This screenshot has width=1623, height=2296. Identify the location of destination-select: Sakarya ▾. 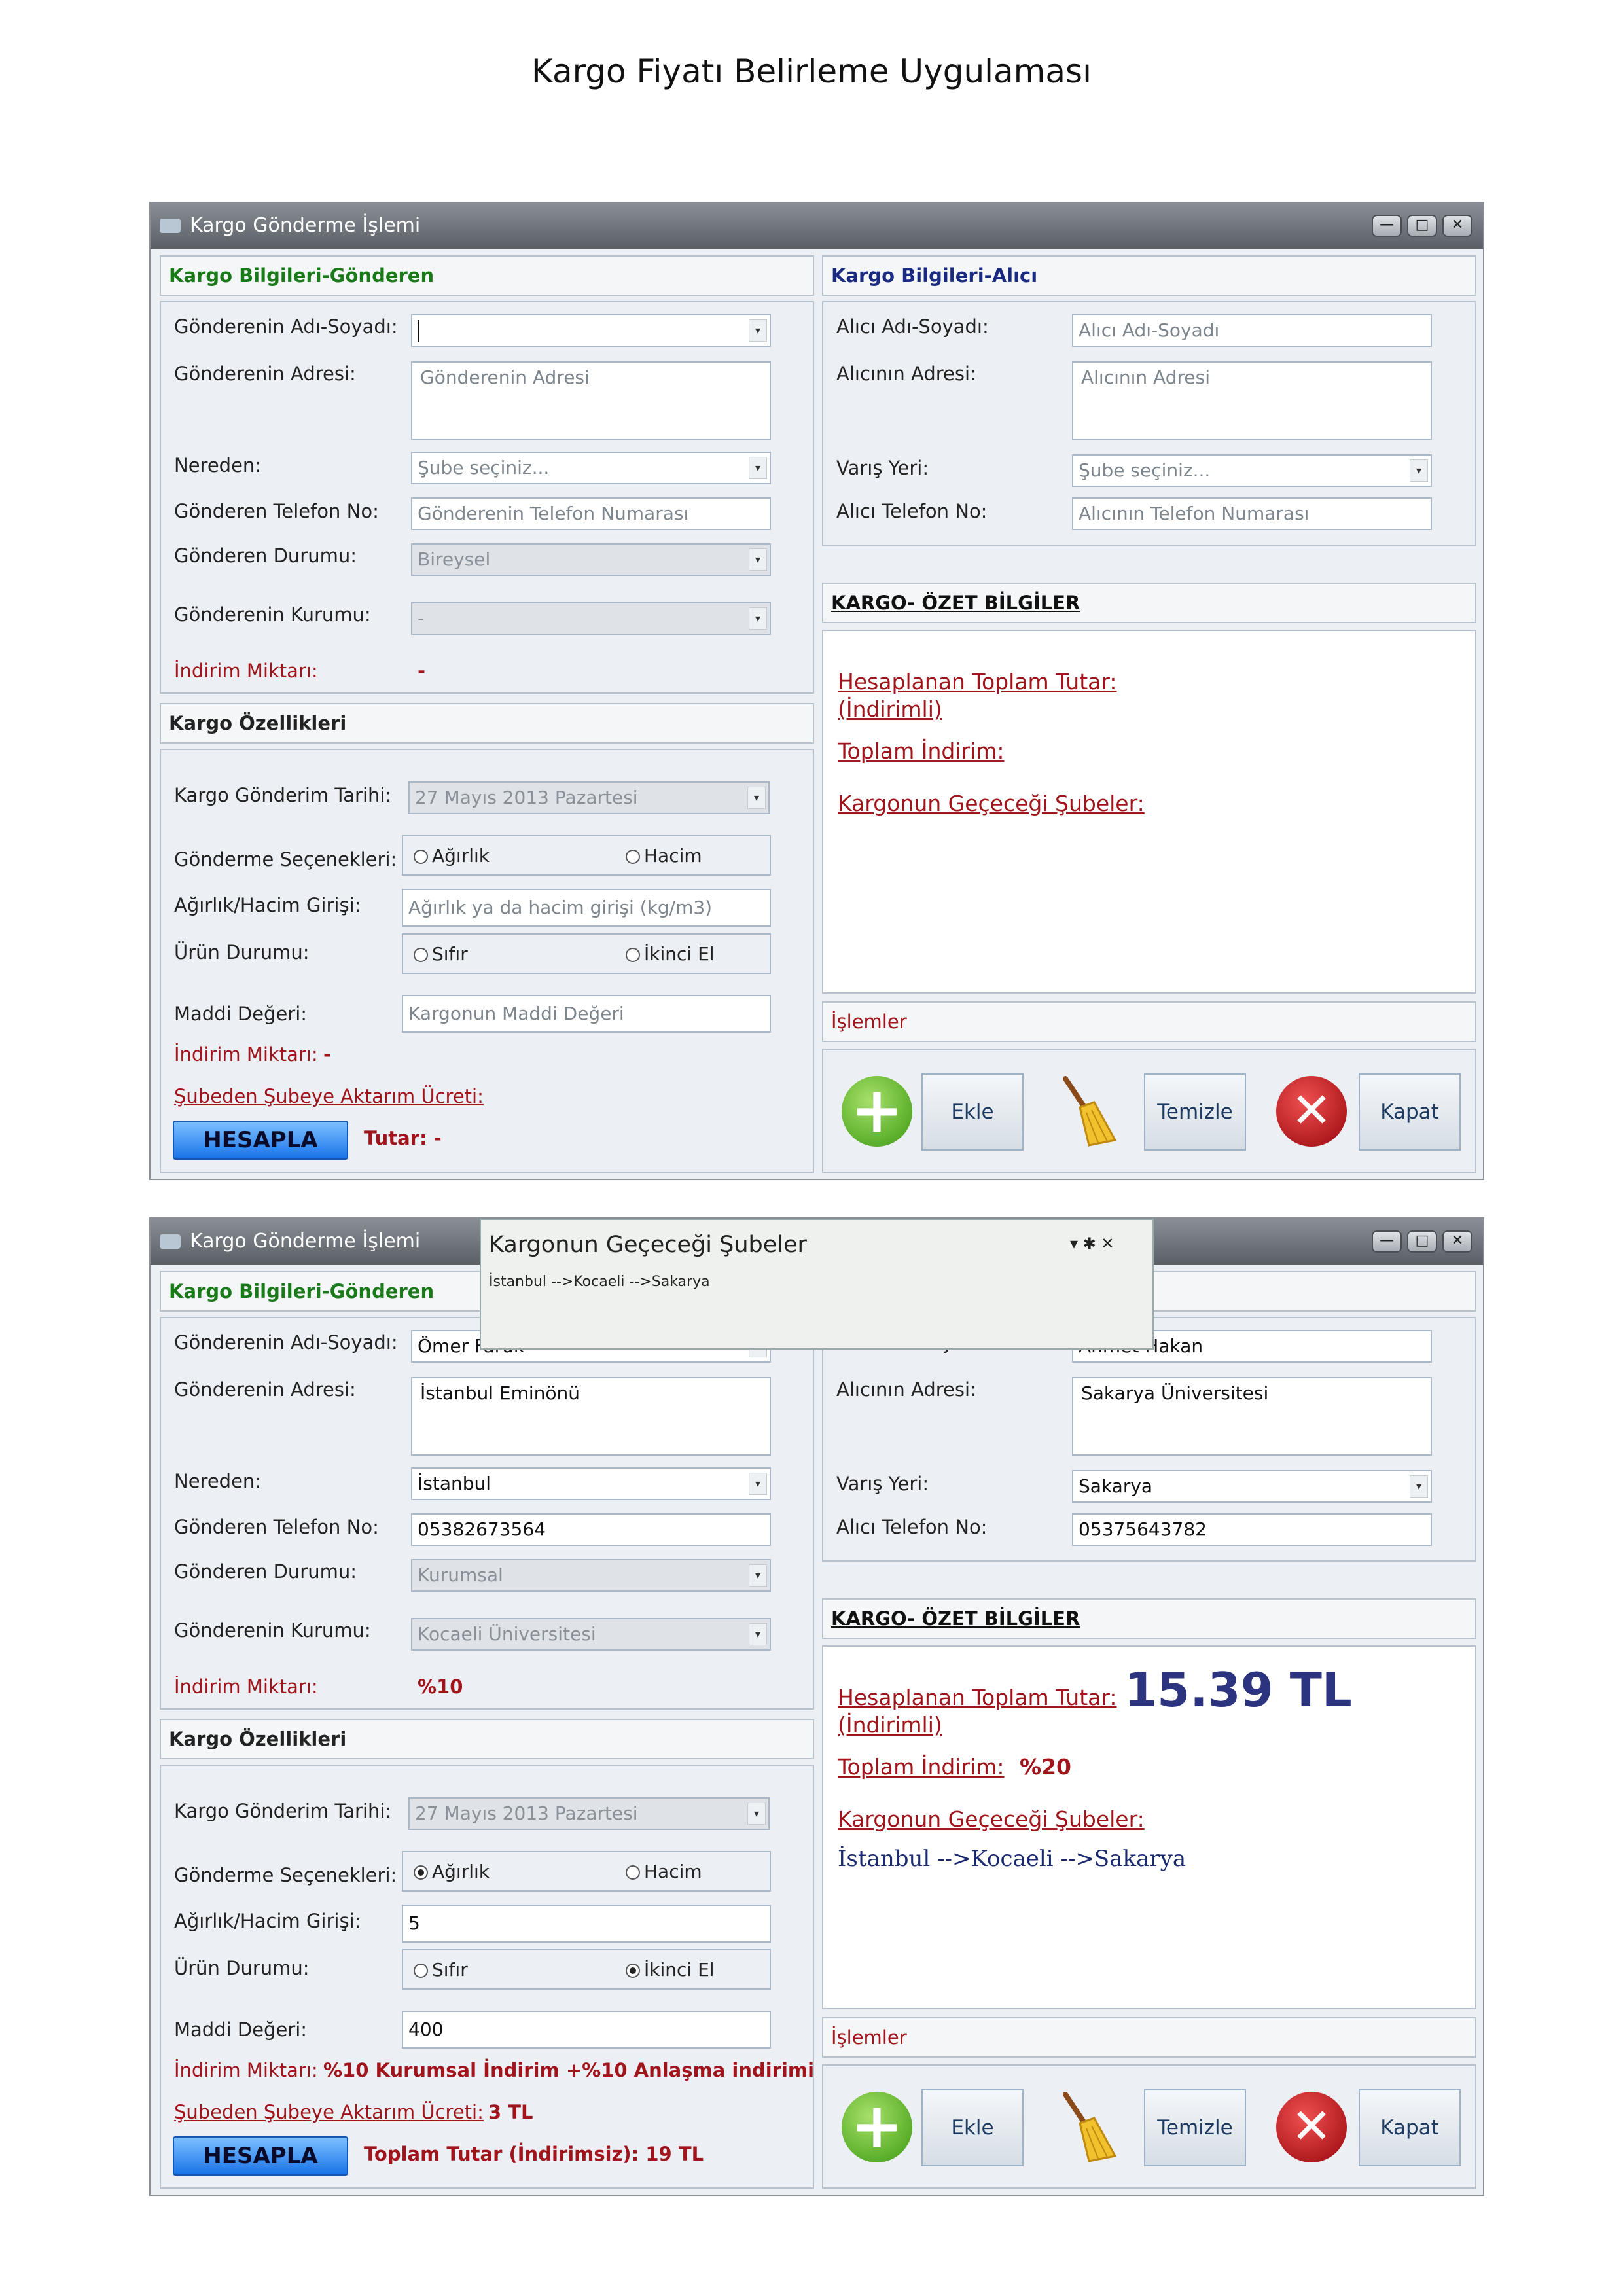
(1252, 1486).